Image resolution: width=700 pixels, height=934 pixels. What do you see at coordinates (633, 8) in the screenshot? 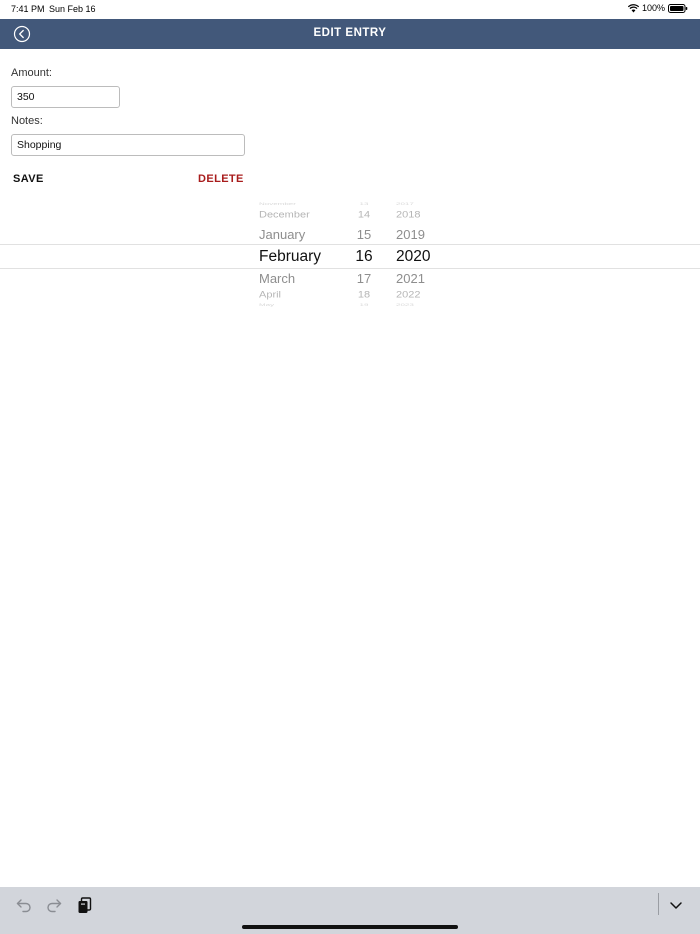
I see `wifi-icon` at bounding box center [633, 8].